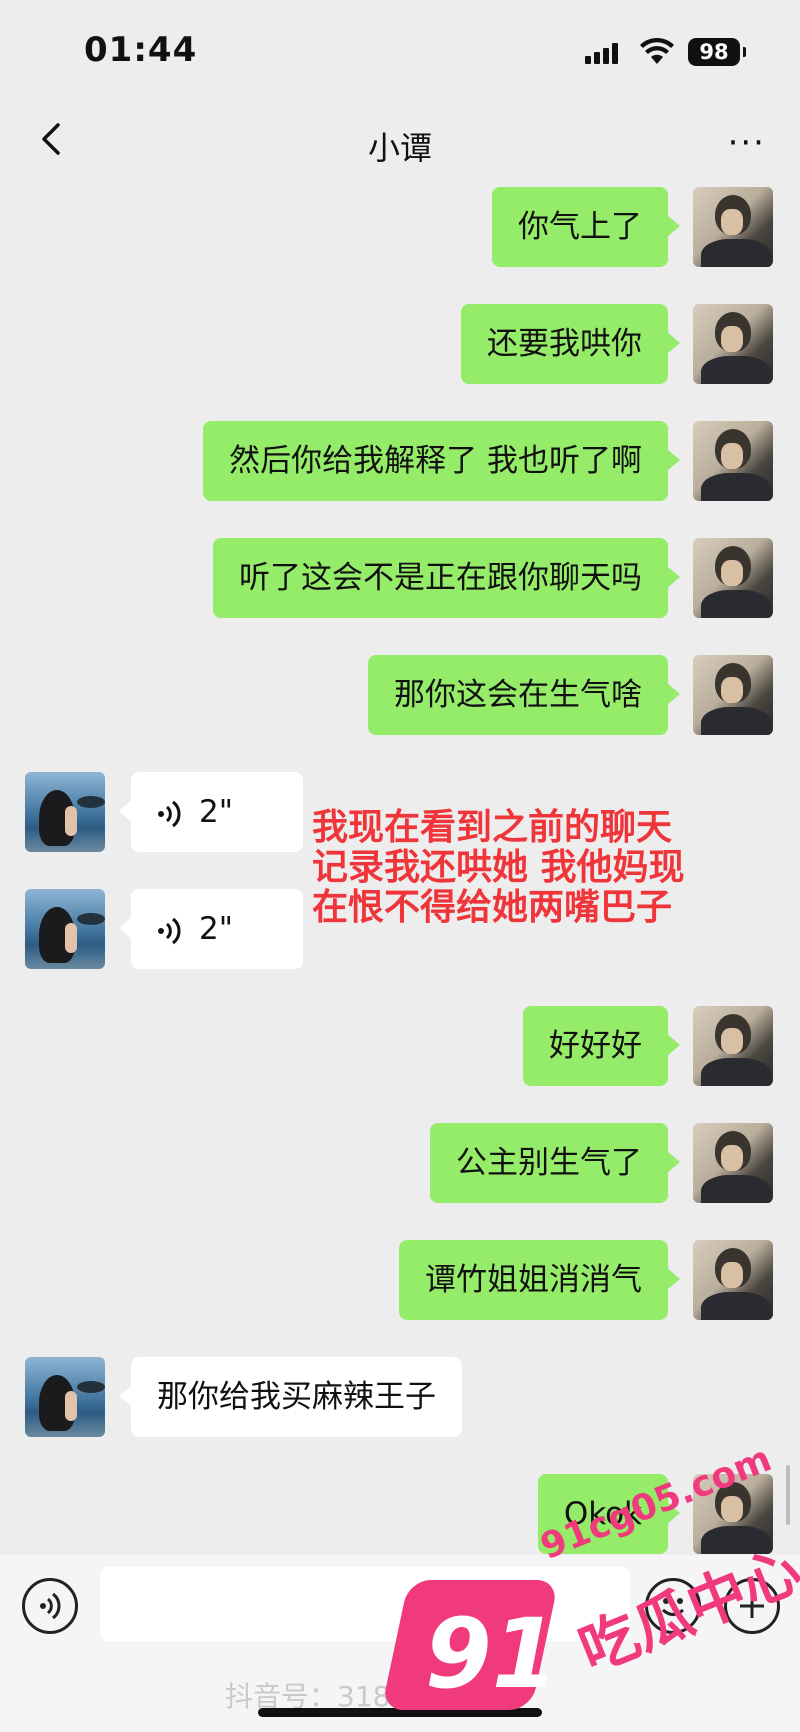  I want to click on overlay-caption: 我现在看到之前的聊天 记录我还哄她 我他妈现 在恨不得给她两嘴巴子, so click(522, 868).